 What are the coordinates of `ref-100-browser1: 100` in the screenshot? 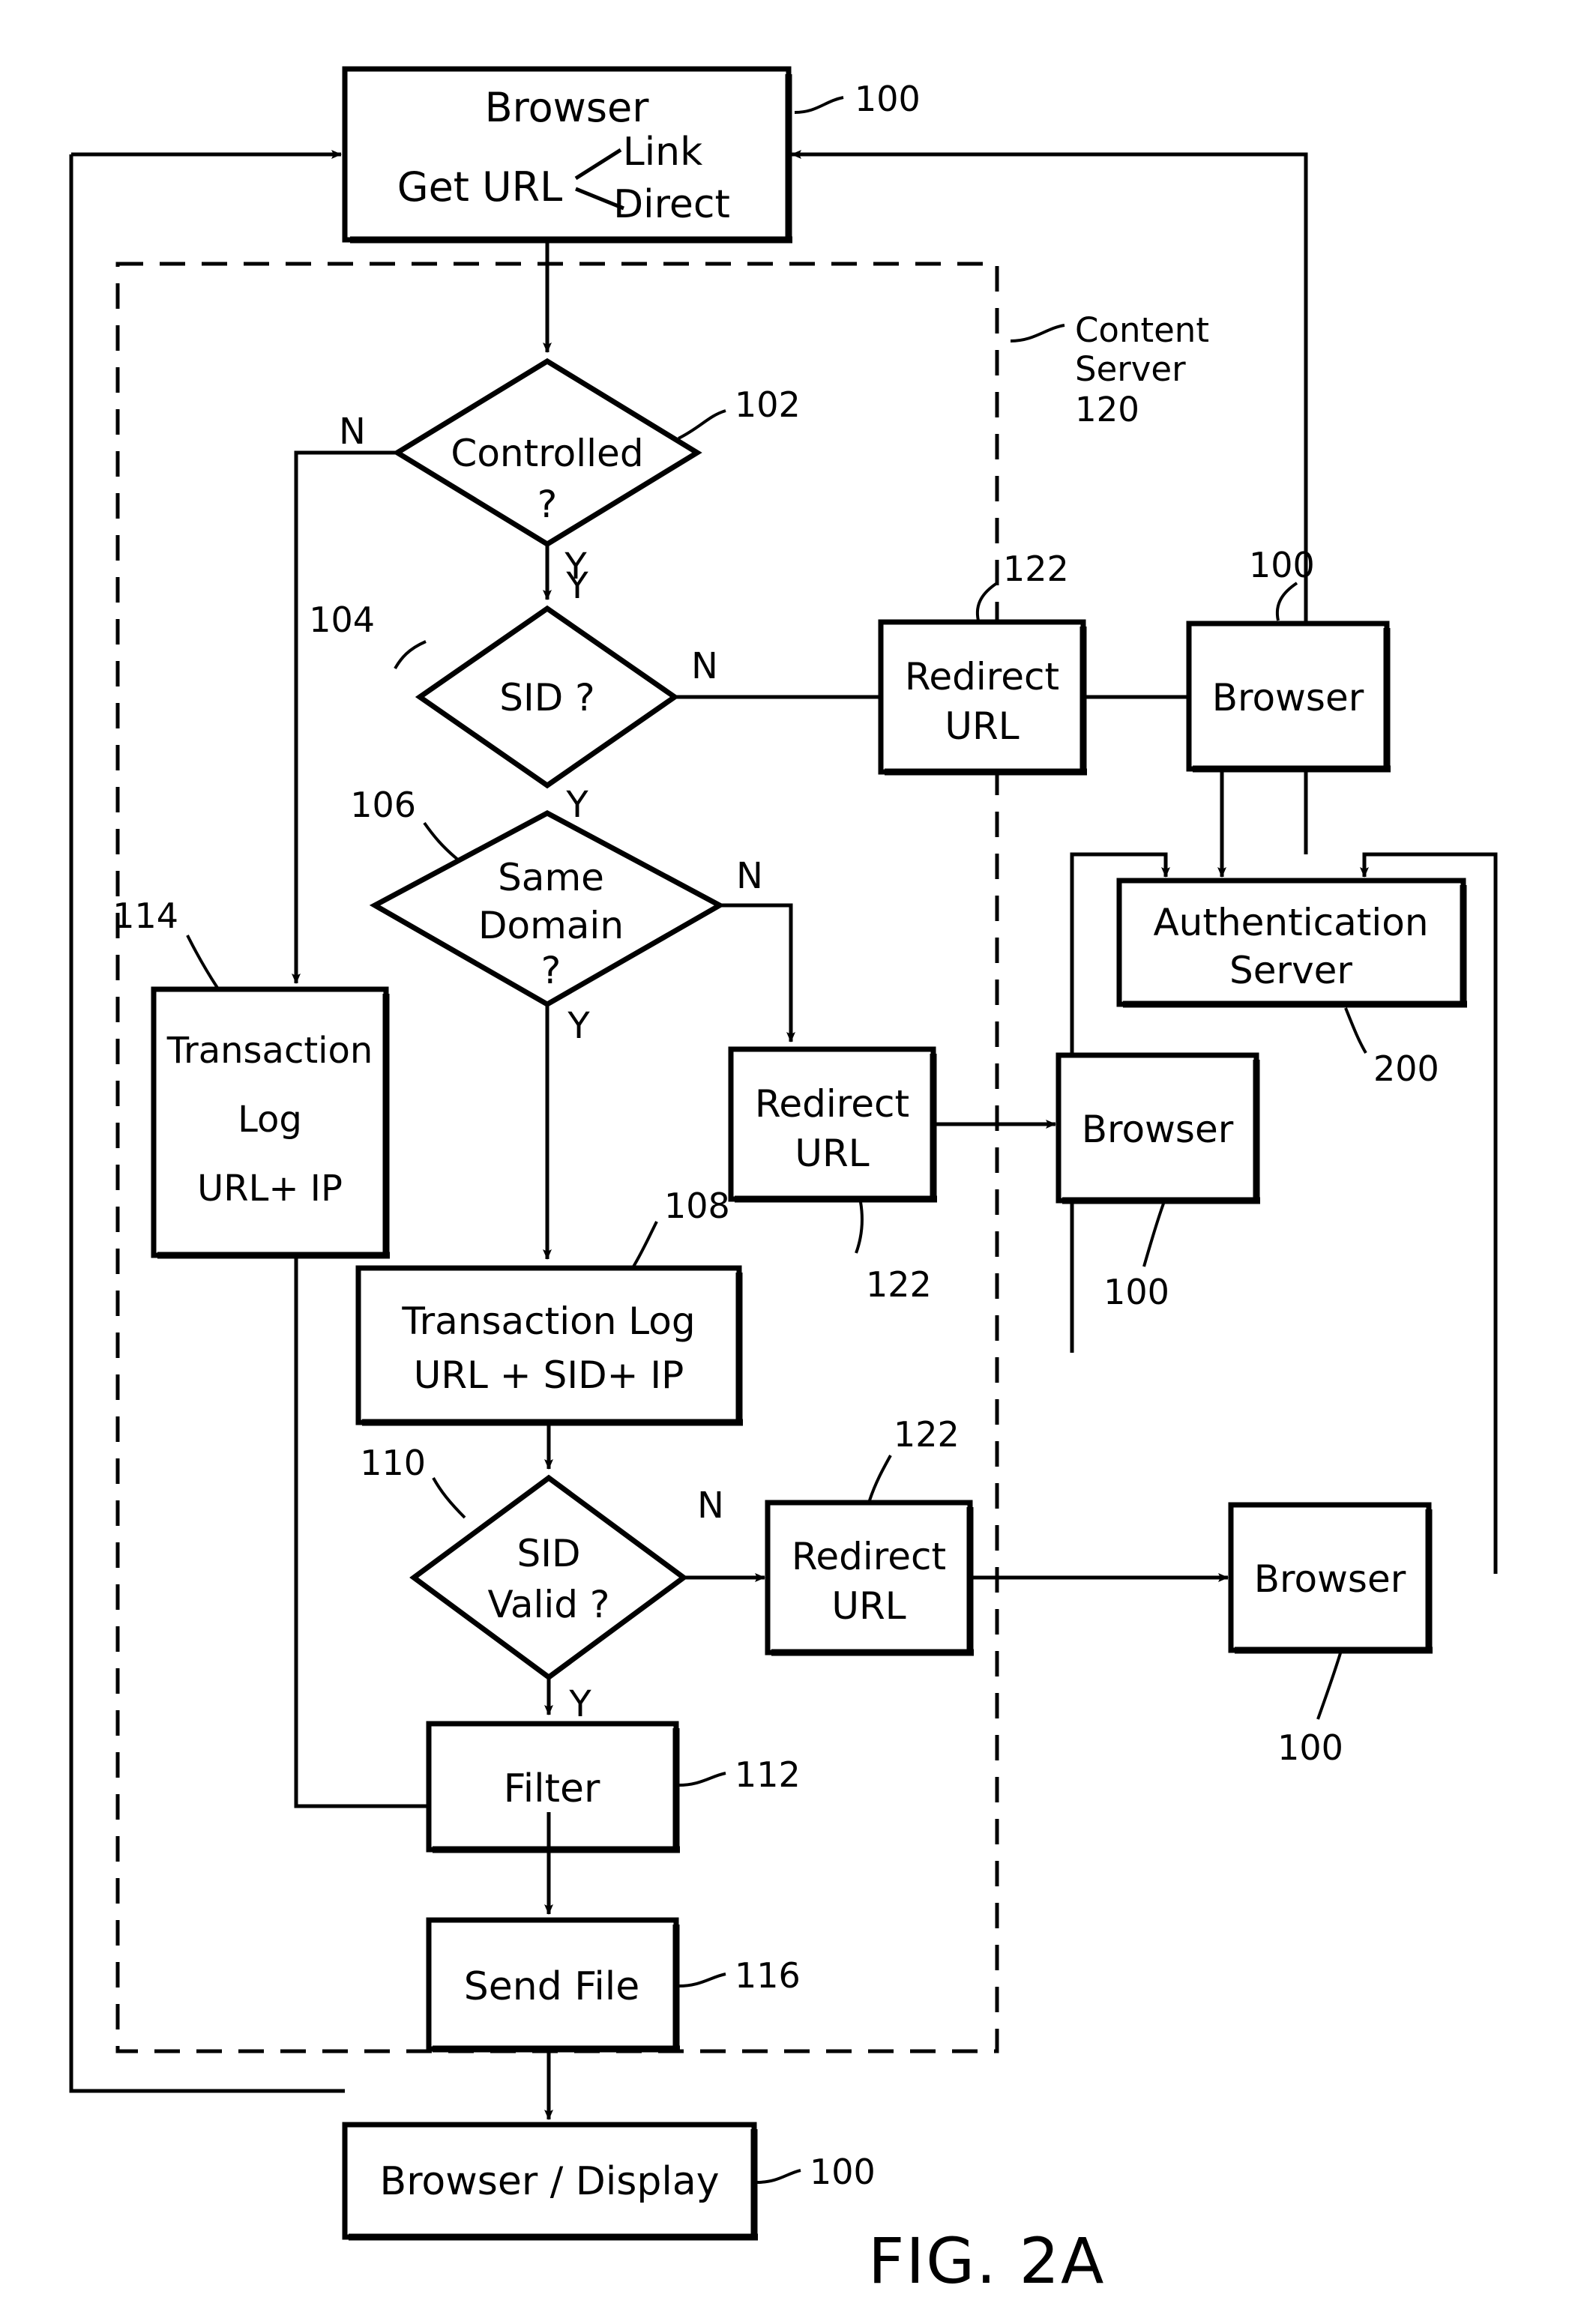 It's located at (1282, 565).